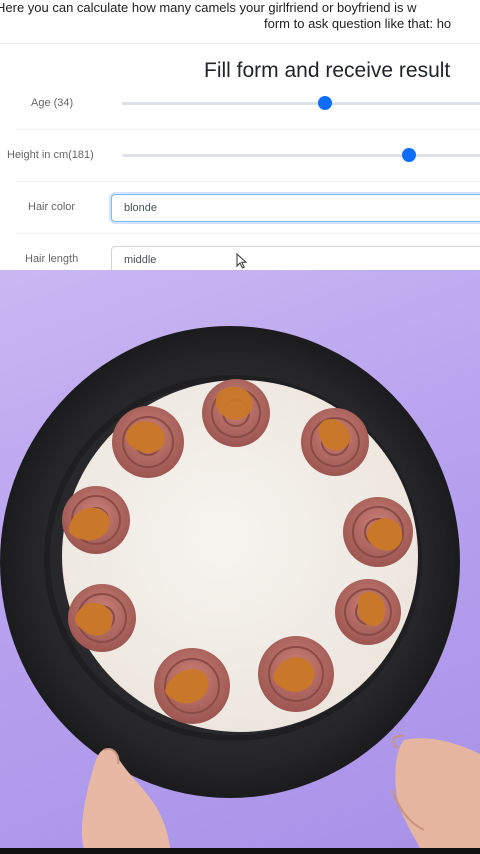 Image resolution: width=480 pixels, height=854 pixels. What do you see at coordinates (301, 155) in the screenshot?
I see `height-slider` at bounding box center [301, 155].